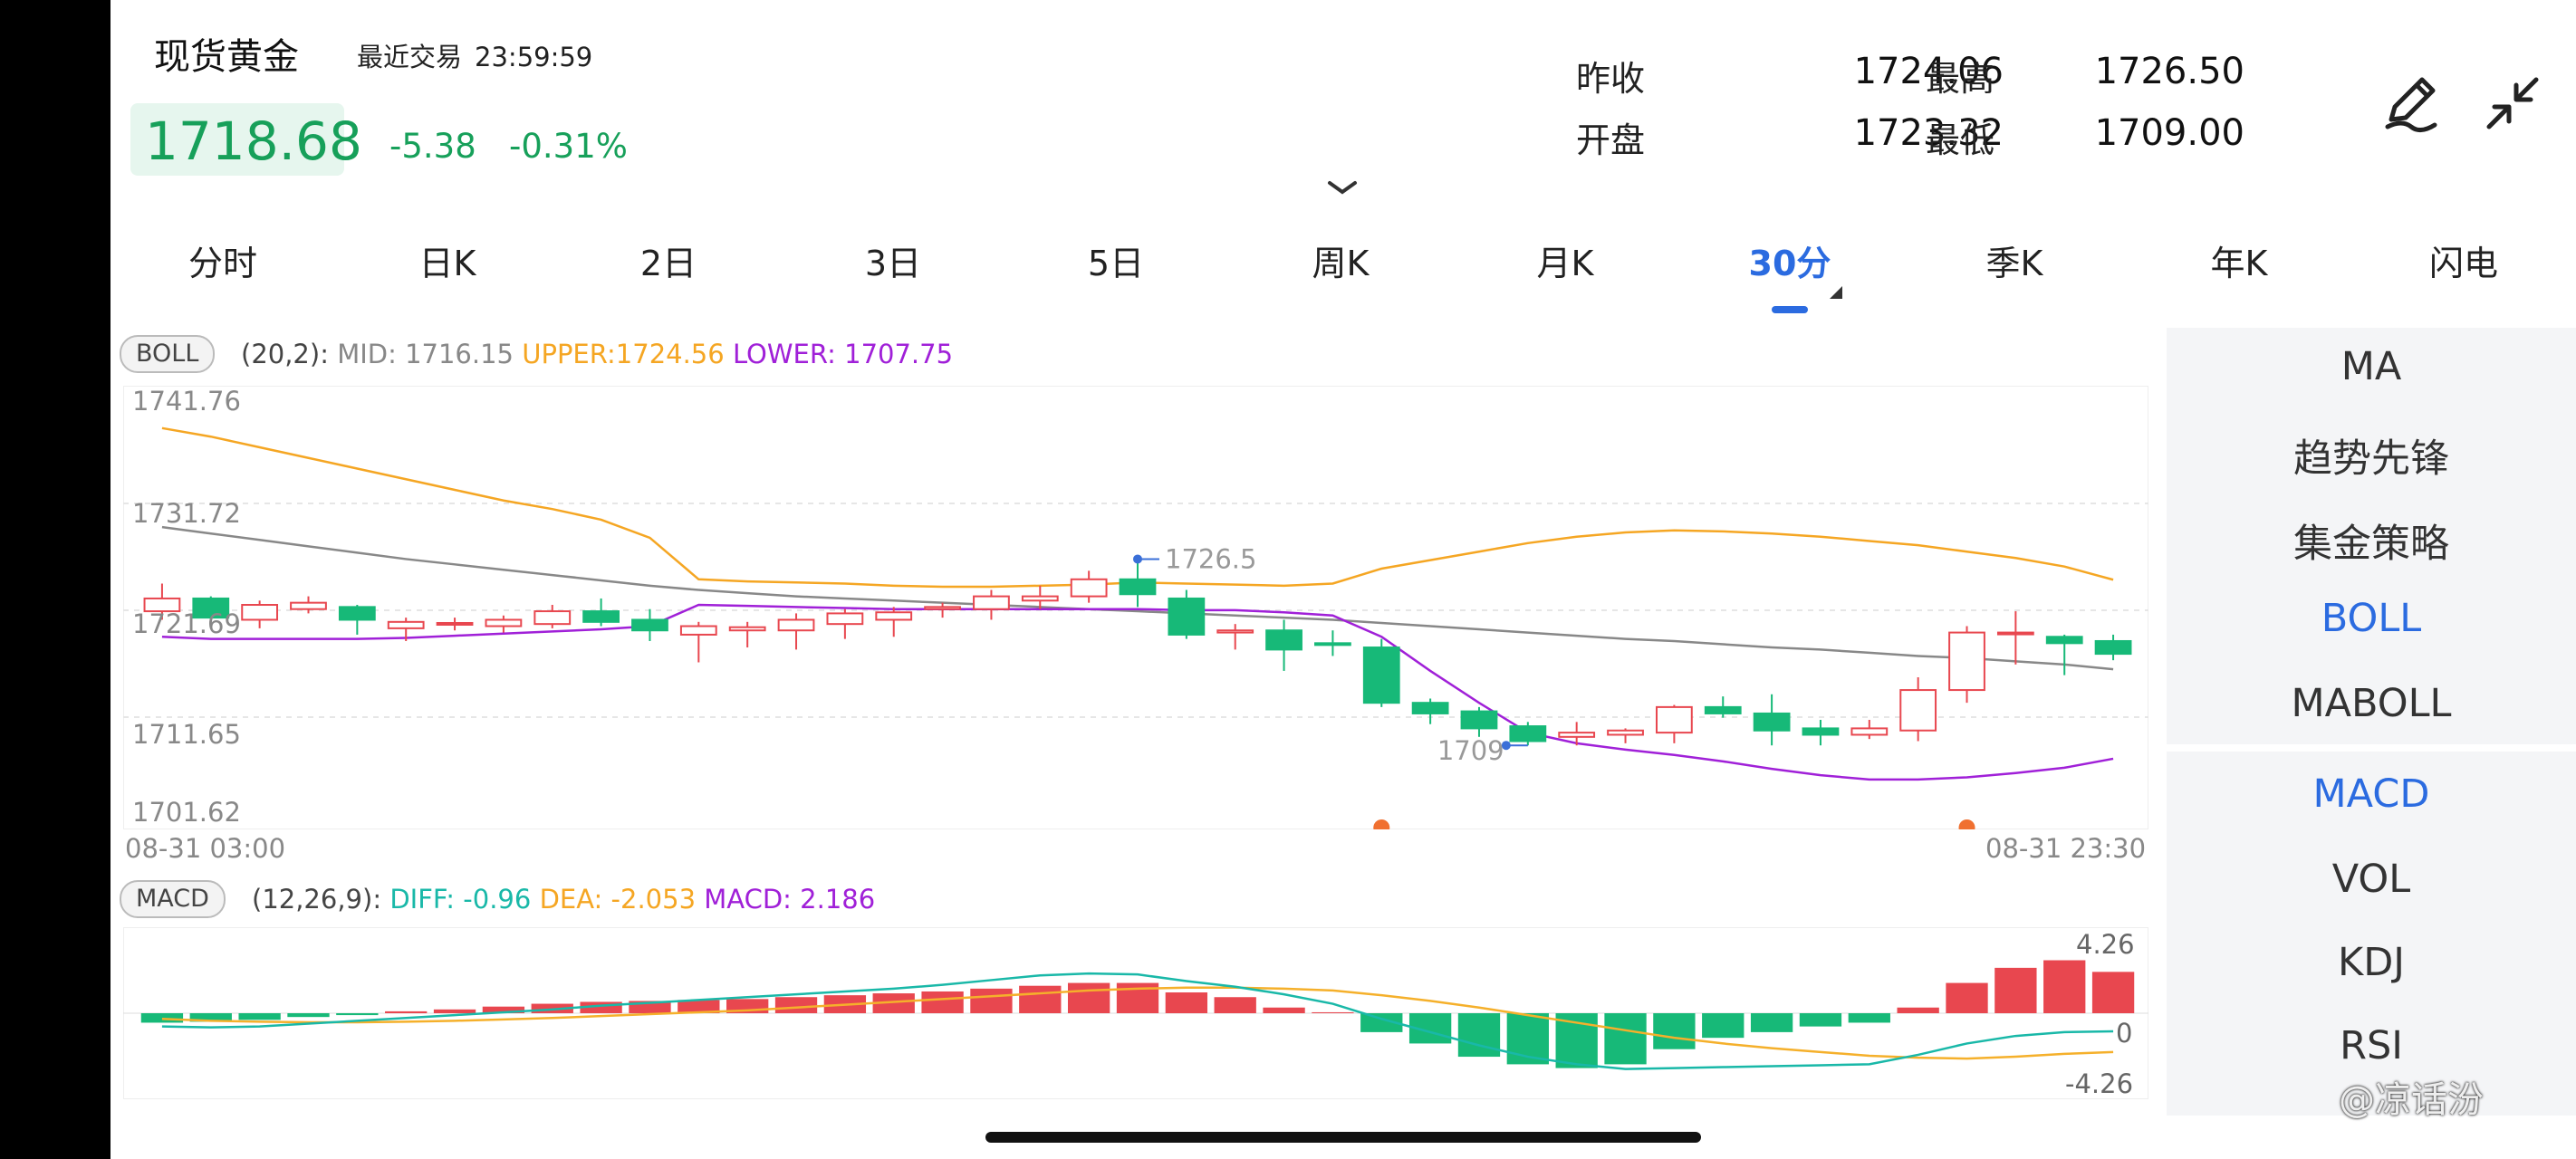  Describe the element at coordinates (1137, 559) in the screenshot. I see `high-marker-dot` at that location.